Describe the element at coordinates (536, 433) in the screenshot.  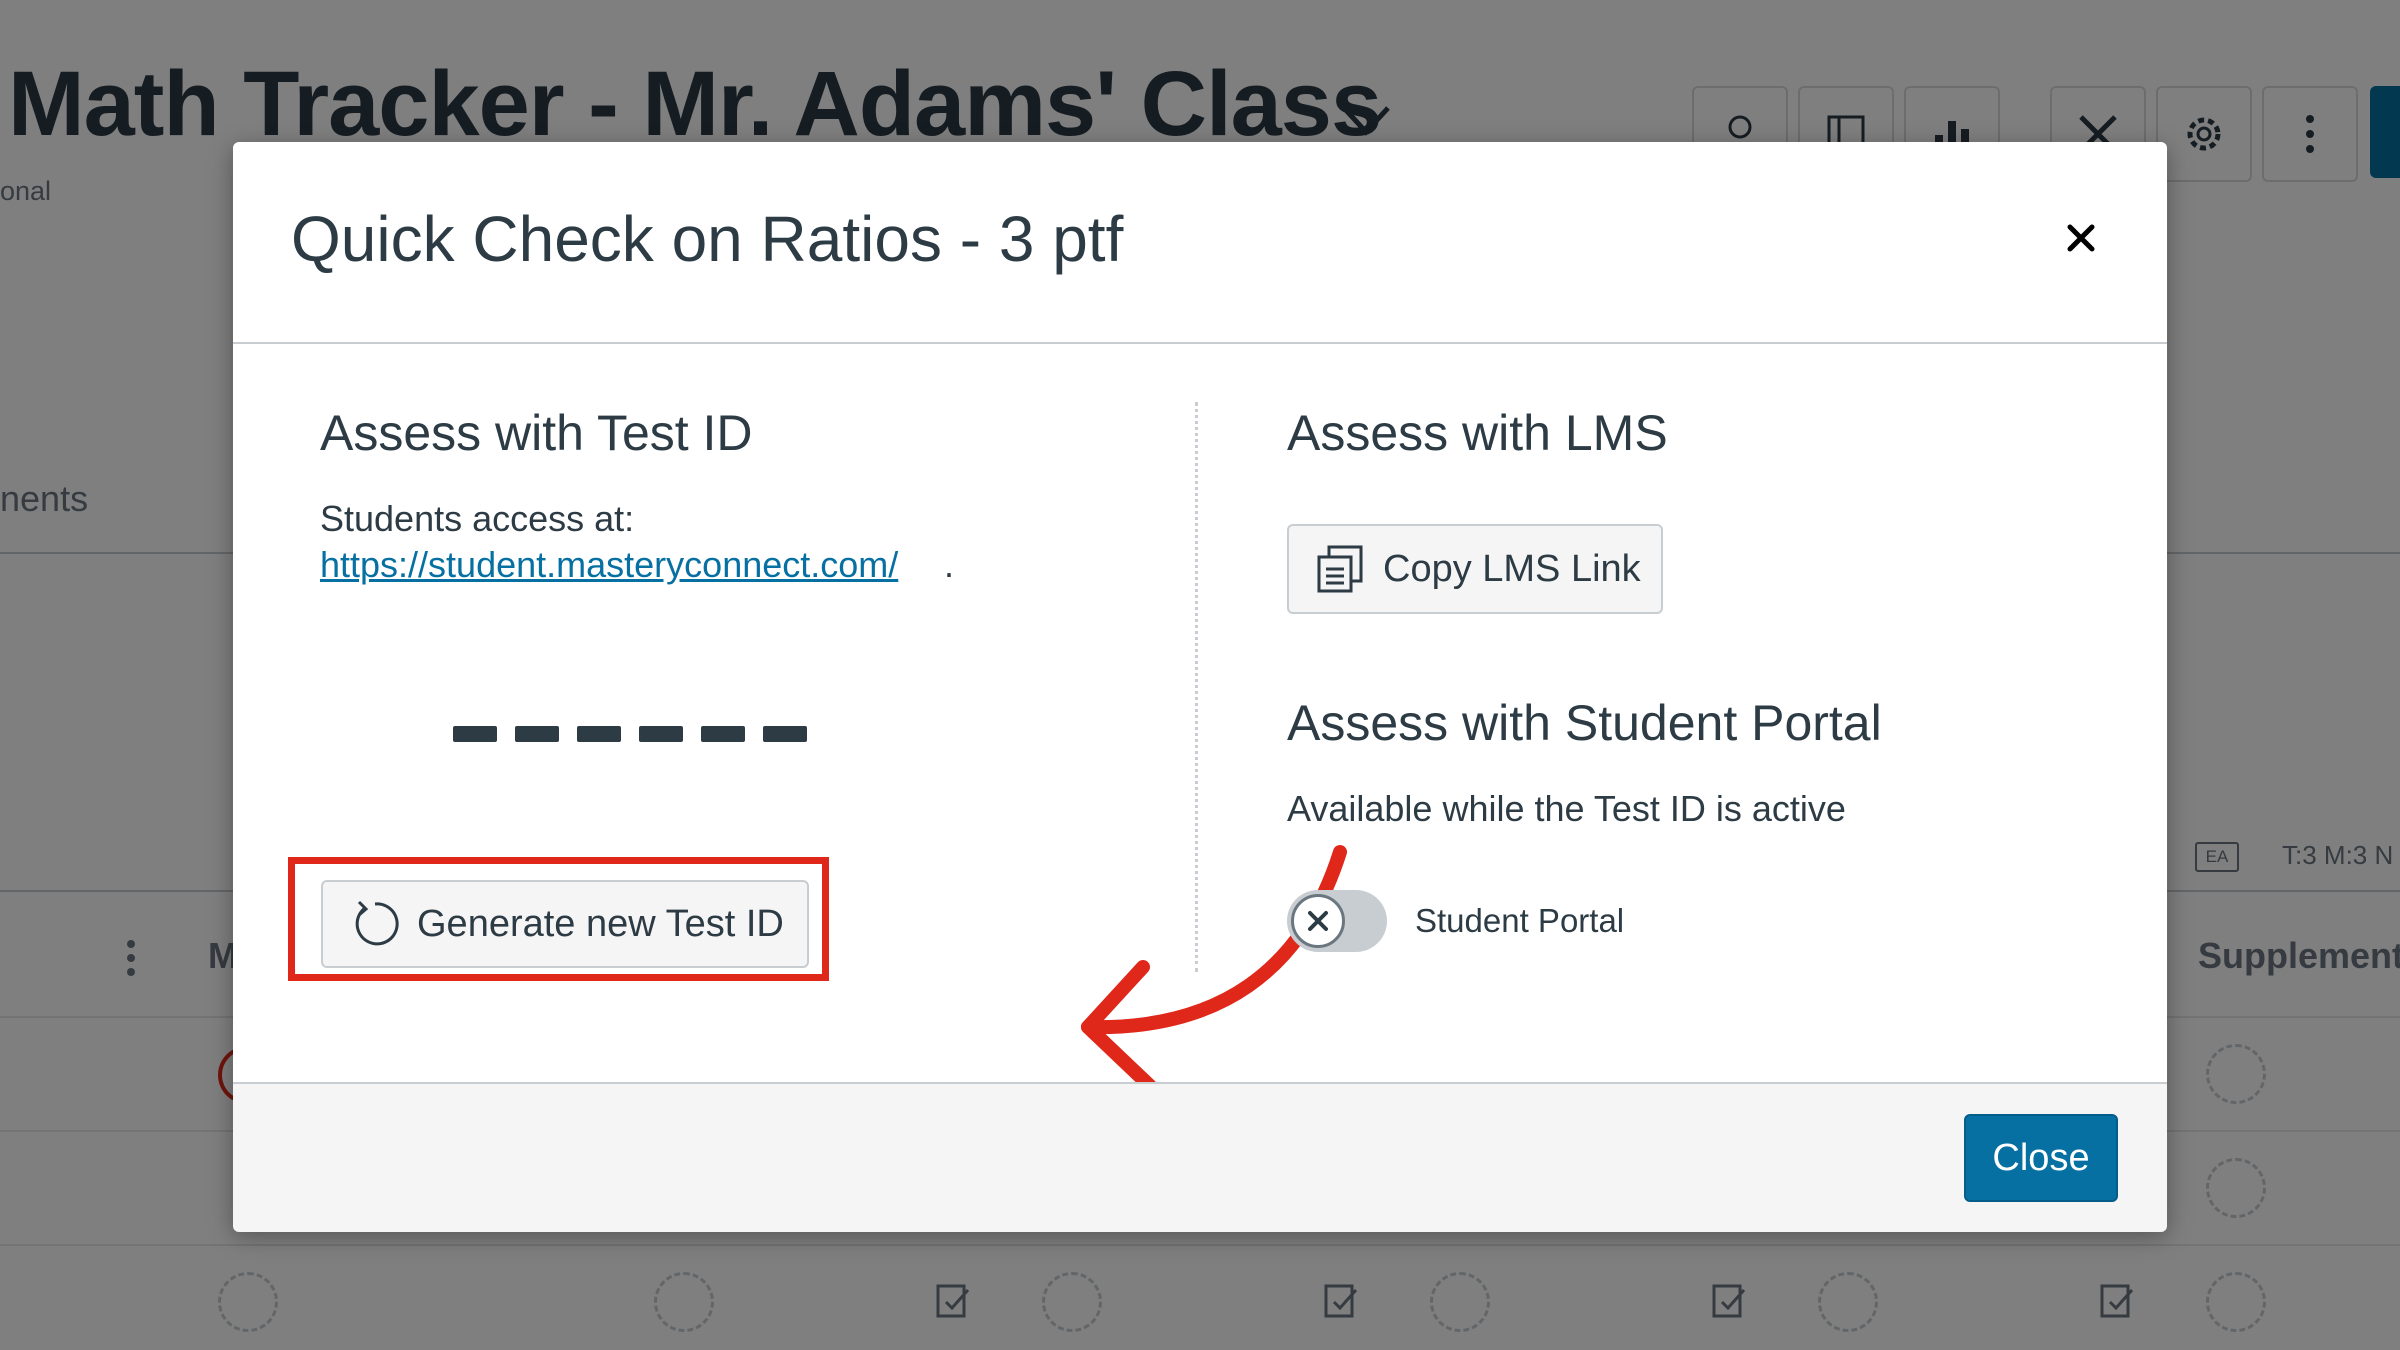
I see `section-heading-test-id: Assess with Test ID` at that location.